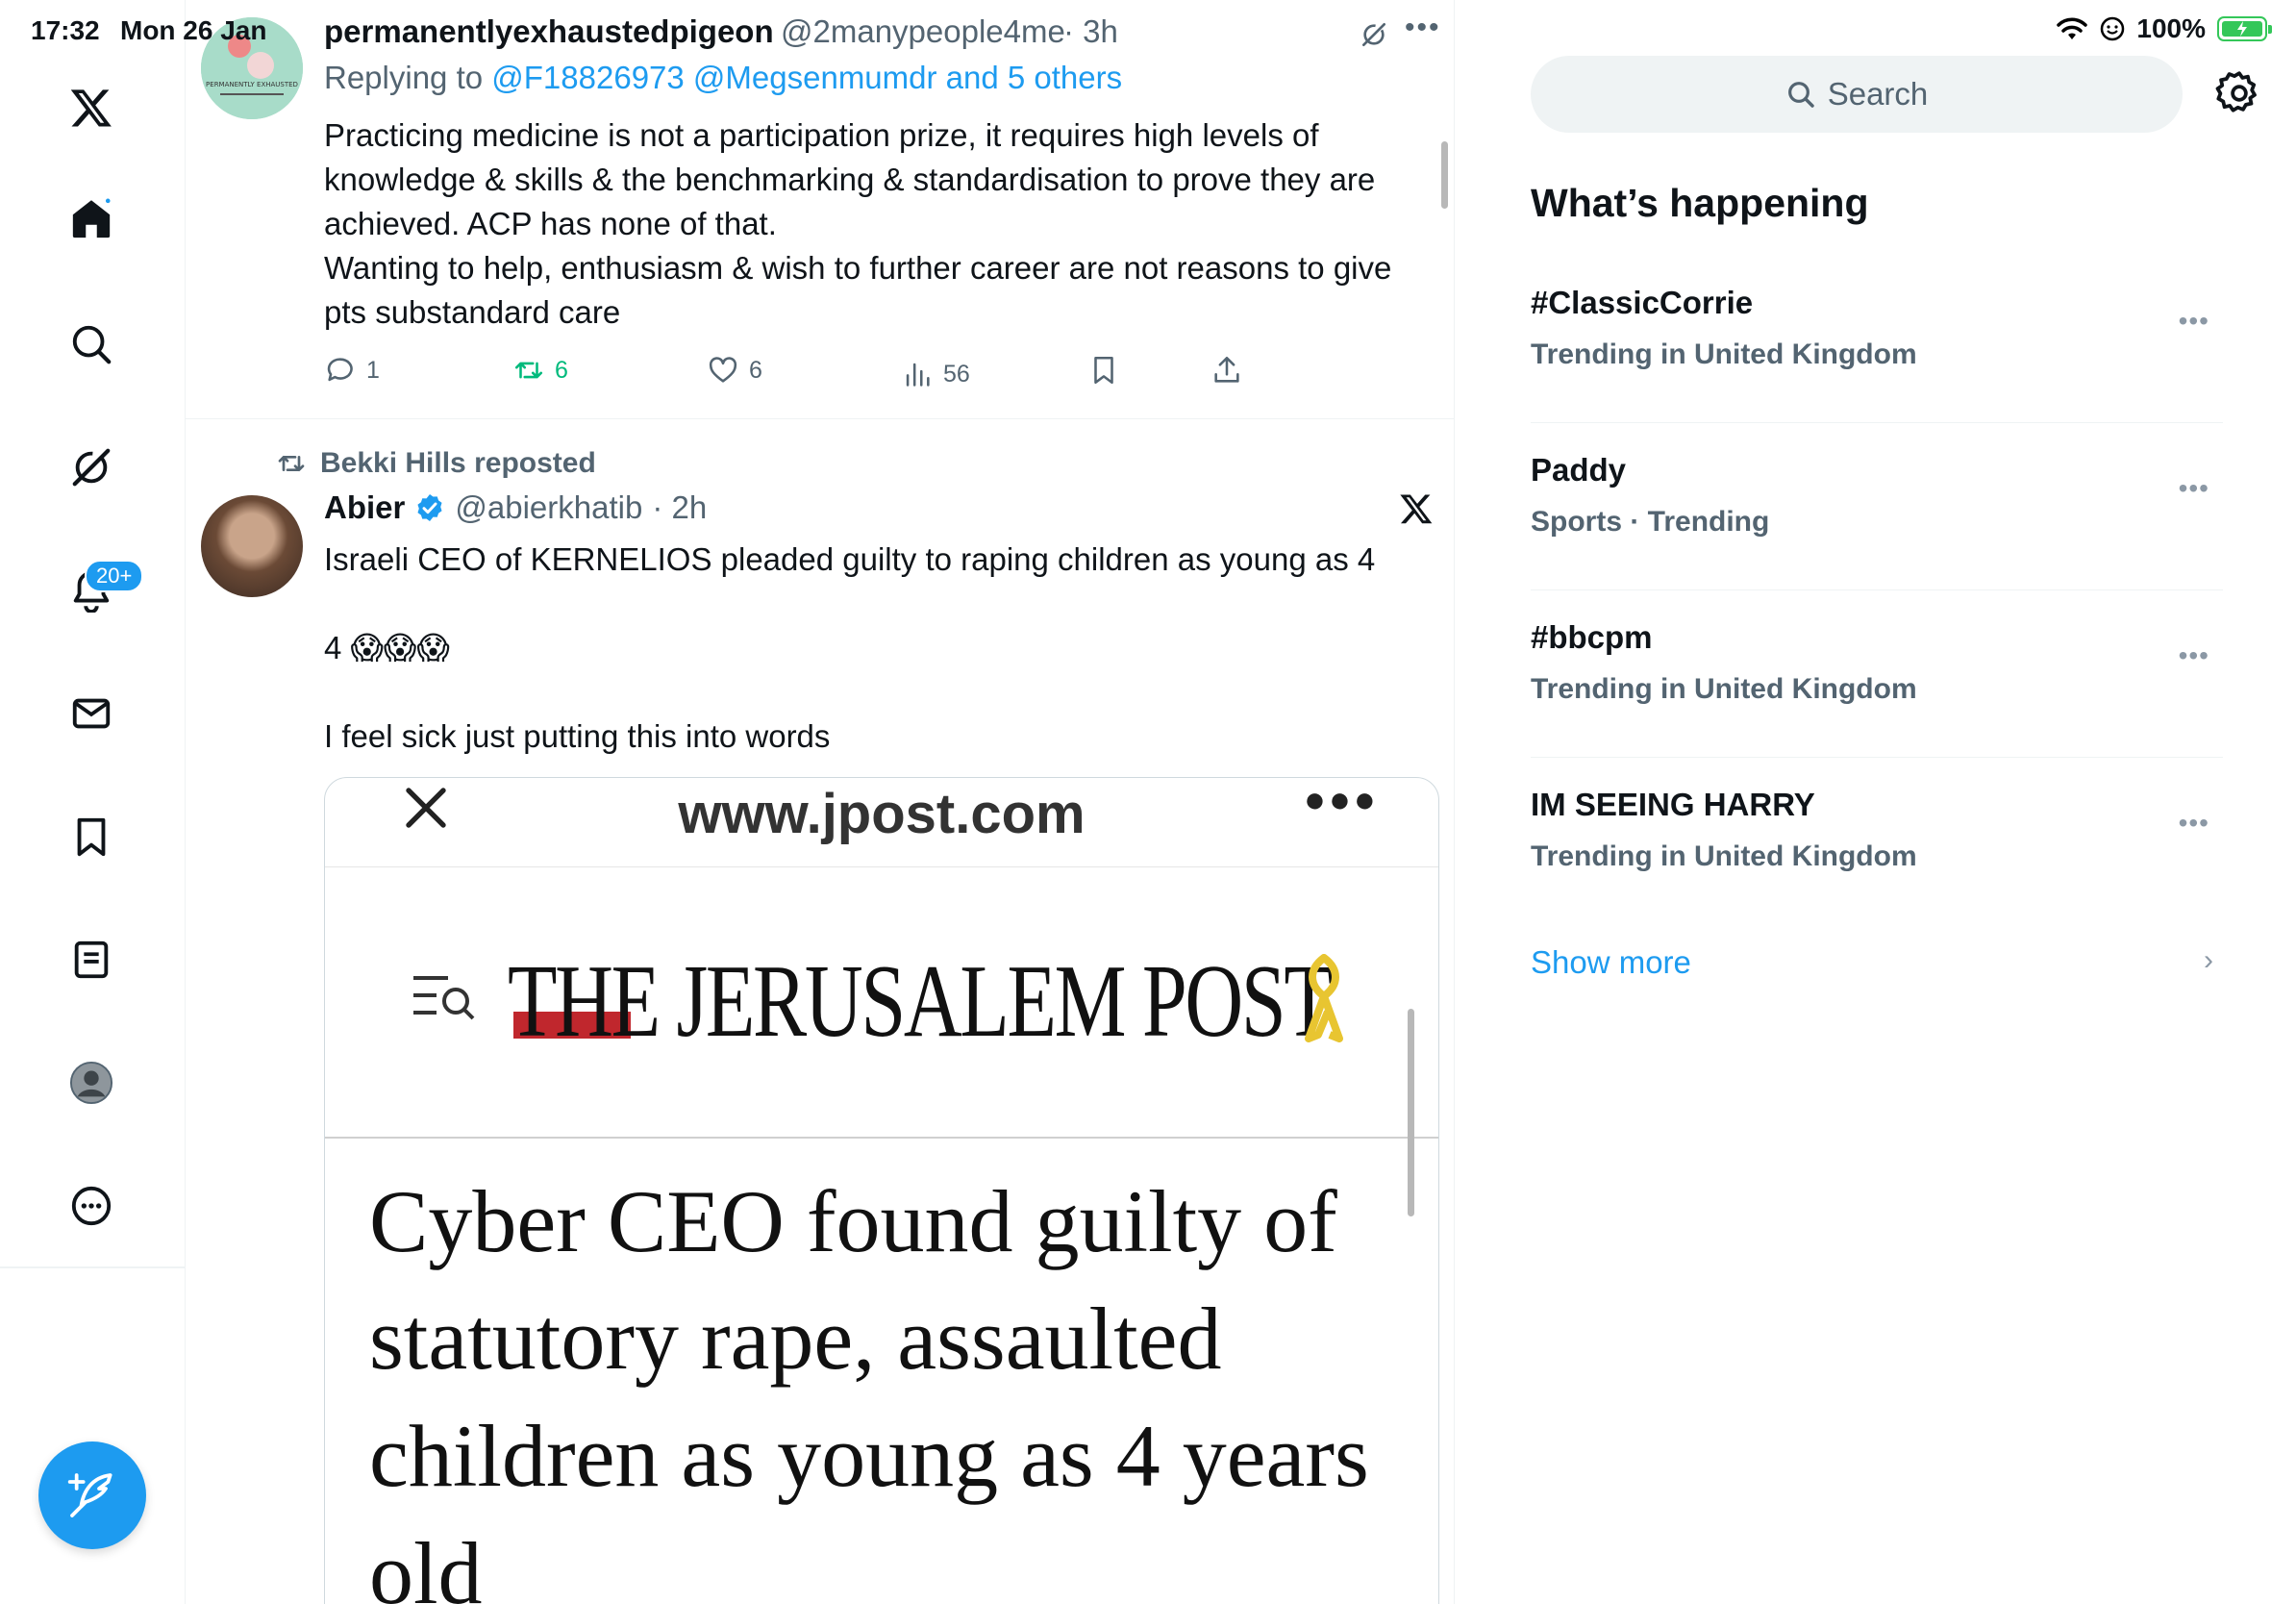 The image size is (2296, 1604). Describe the element at coordinates (252, 84) in the screenshot. I see `svg-text: PERMANENTLY EXHAUSTED` at that location.